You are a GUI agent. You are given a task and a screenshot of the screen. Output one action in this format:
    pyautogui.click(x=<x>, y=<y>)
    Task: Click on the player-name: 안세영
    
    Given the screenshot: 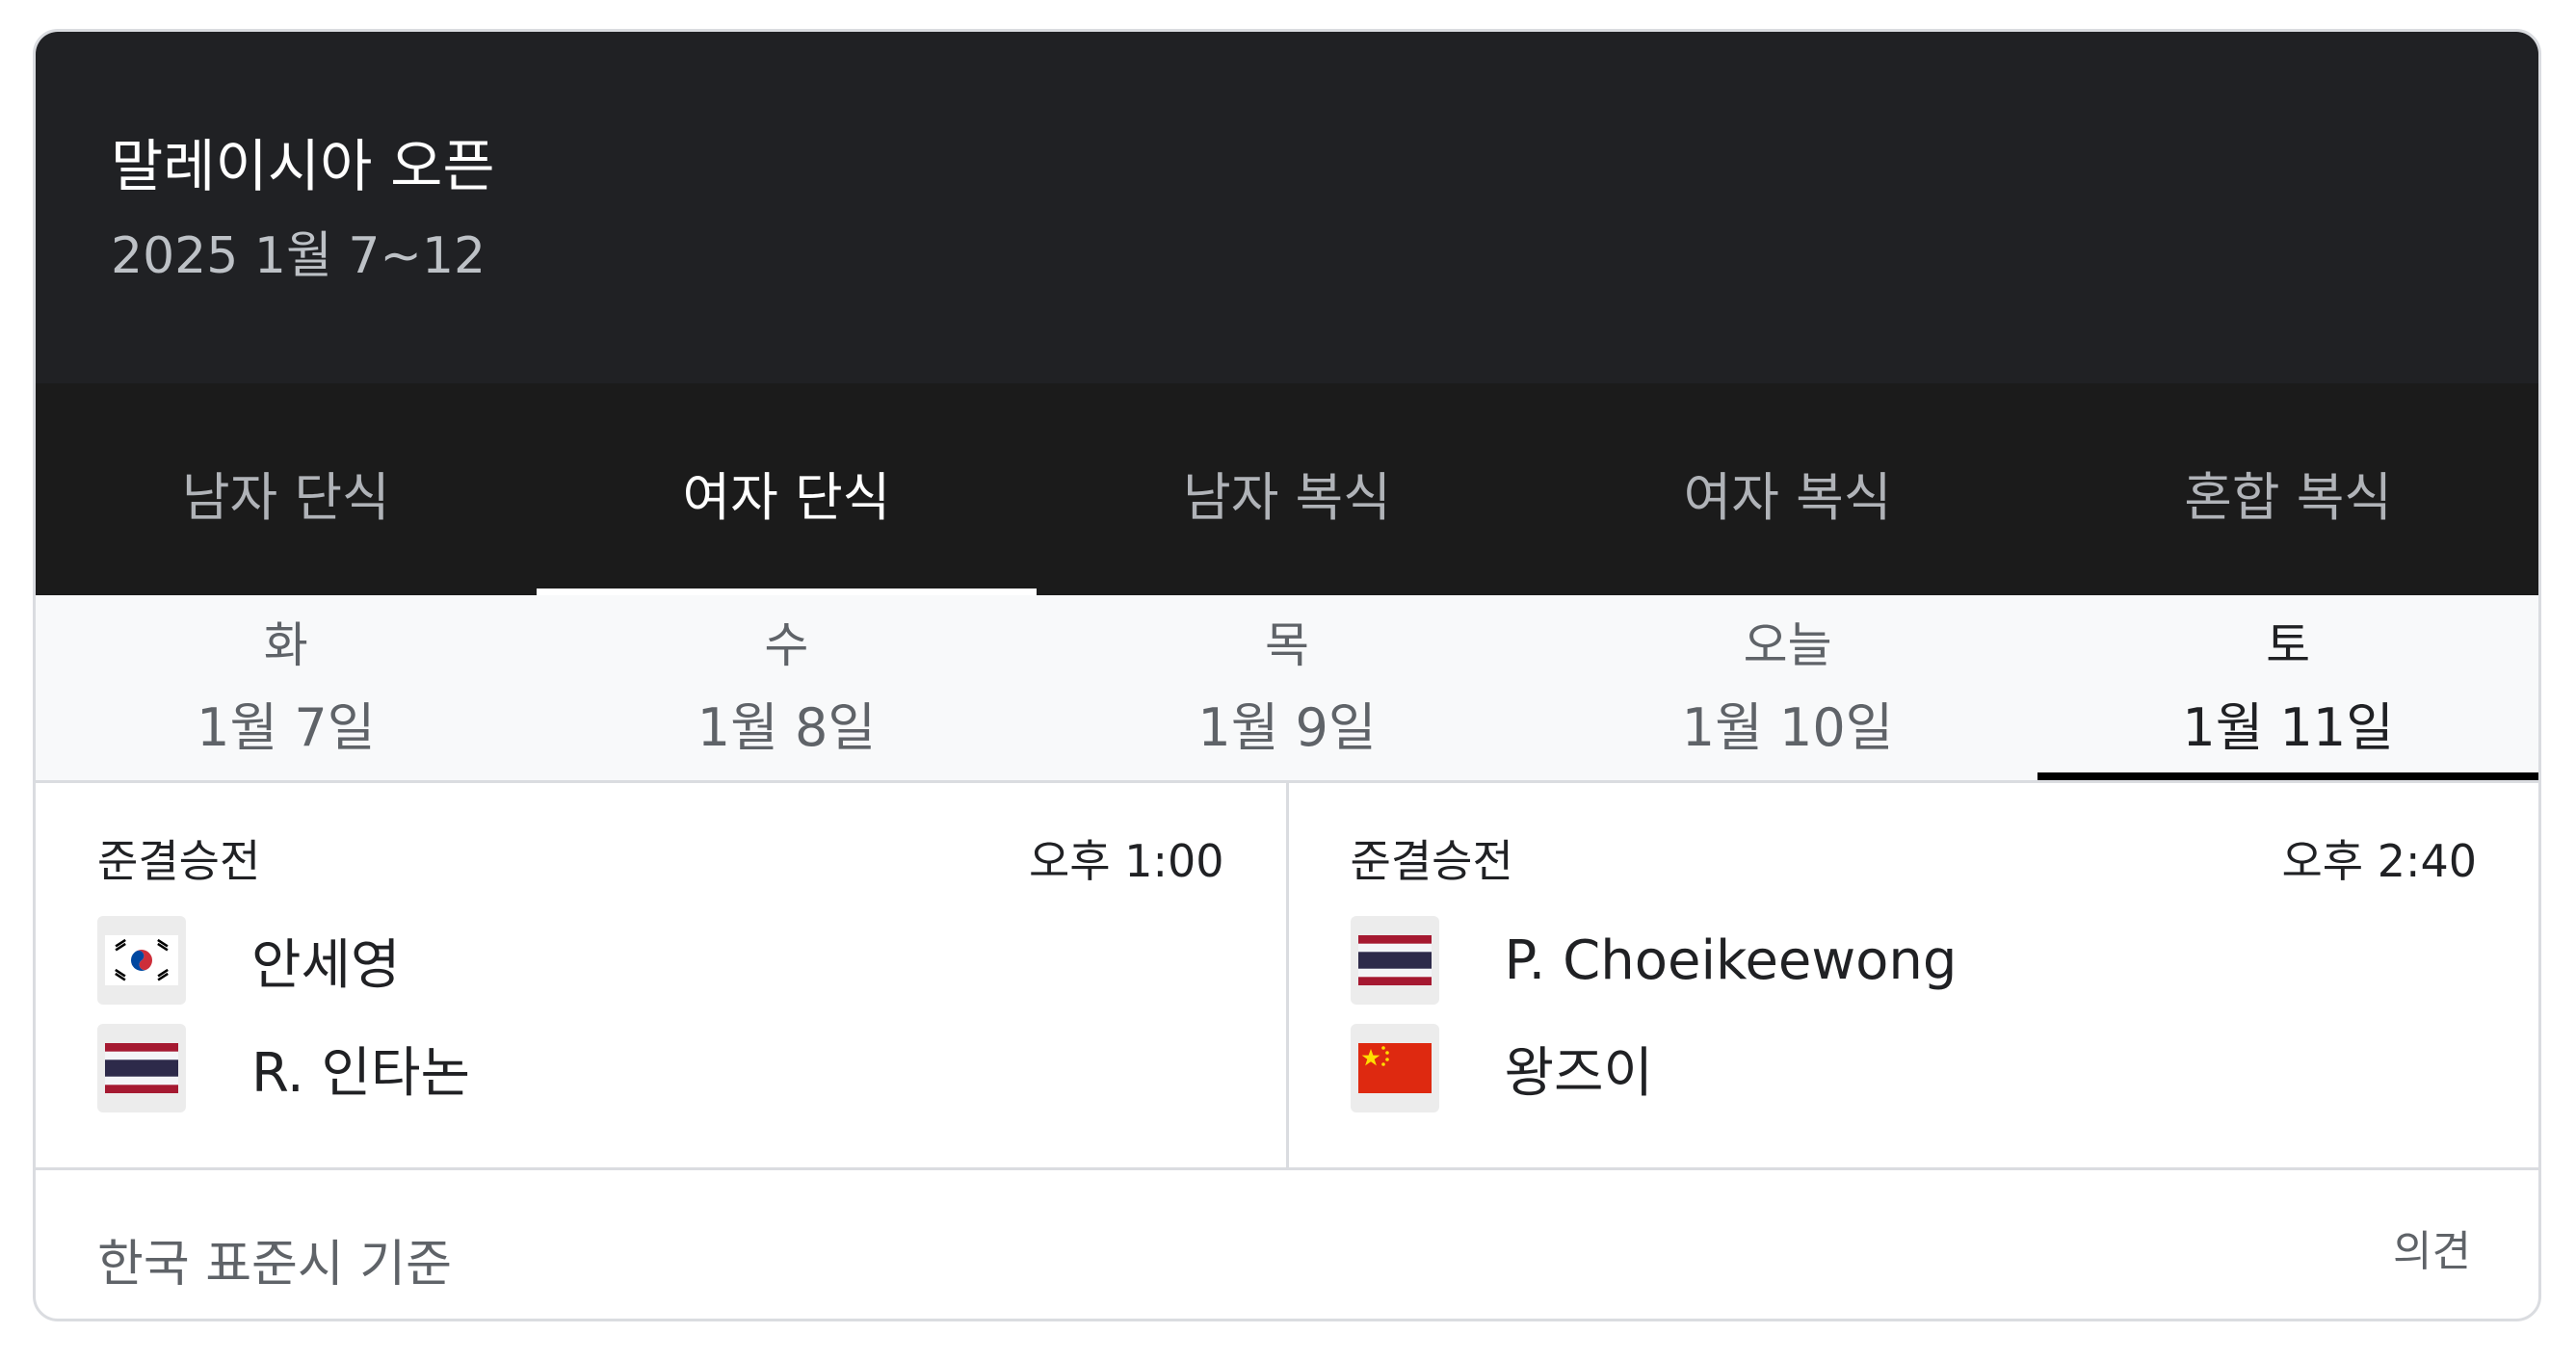 What is the action you would take?
    pyautogui.click(x=326, y=965)
    